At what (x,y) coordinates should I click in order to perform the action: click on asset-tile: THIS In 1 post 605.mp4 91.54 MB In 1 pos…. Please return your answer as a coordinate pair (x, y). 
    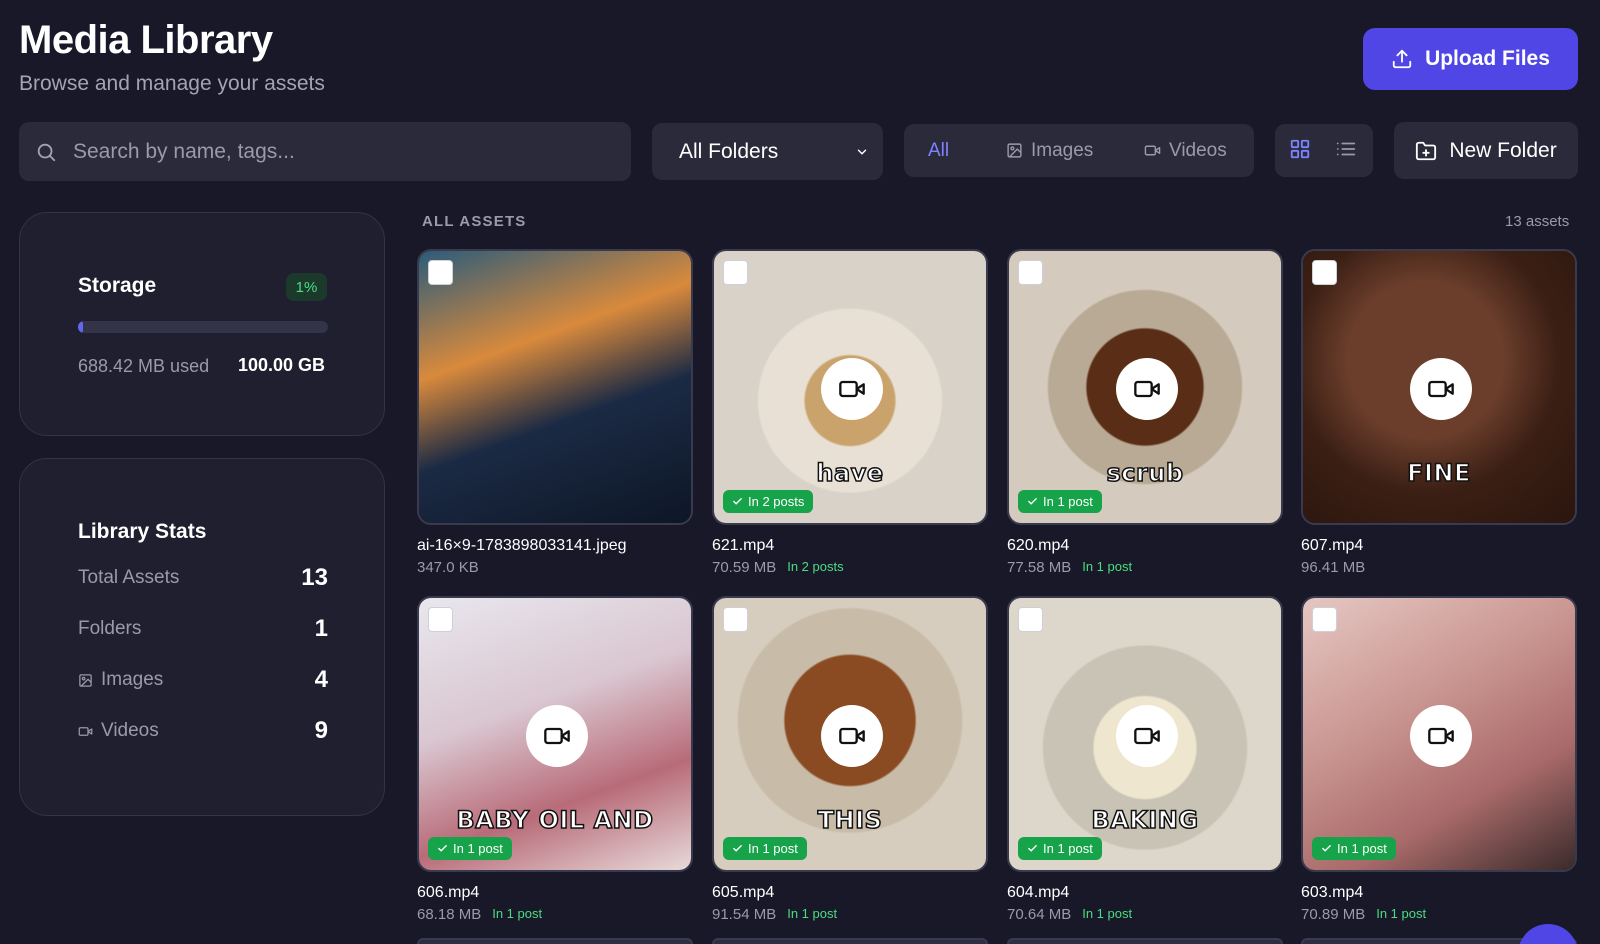
    Looking at the image, I should click on (850, 759).